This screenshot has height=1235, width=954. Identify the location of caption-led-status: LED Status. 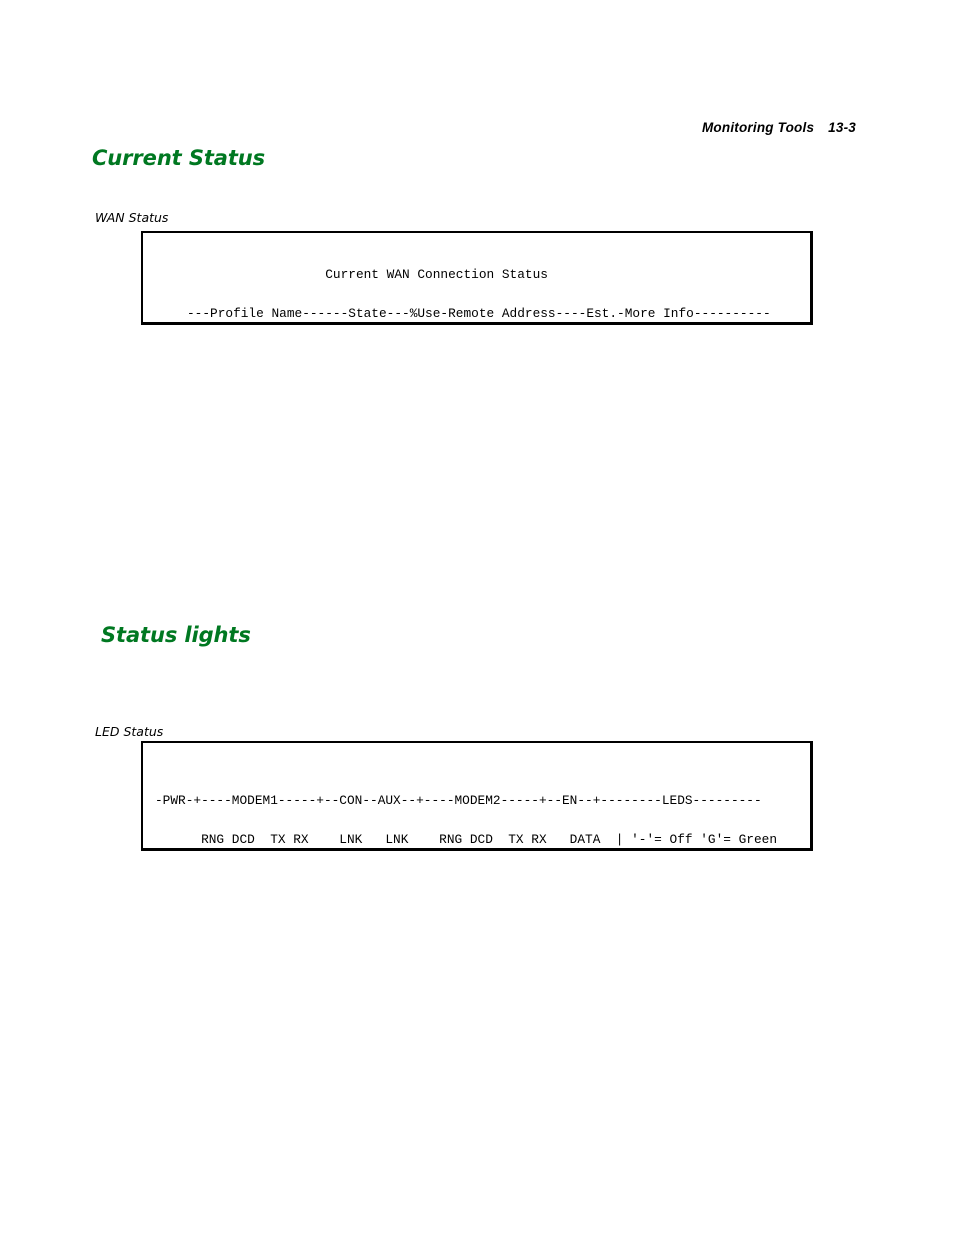
(129, 731).